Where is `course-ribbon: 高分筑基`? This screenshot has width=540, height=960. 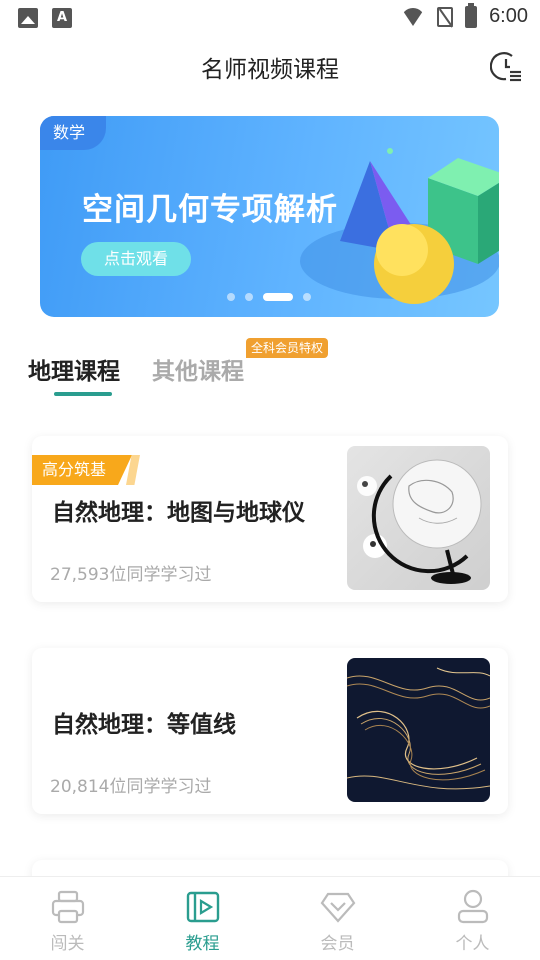 course-ribbon: 高分筑基 is located at coordinates (82, 470).